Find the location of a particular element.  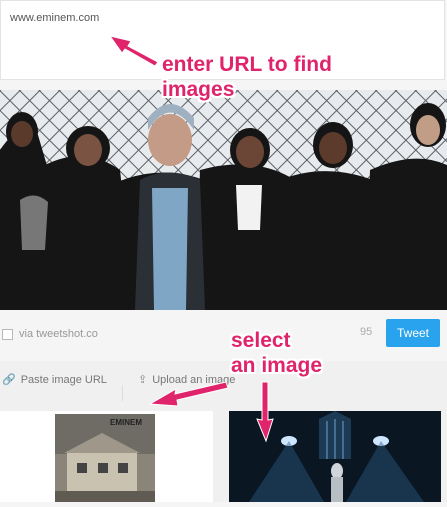

upload-image-button: ⇪ Upload an image is located at coordinates (187, 380).